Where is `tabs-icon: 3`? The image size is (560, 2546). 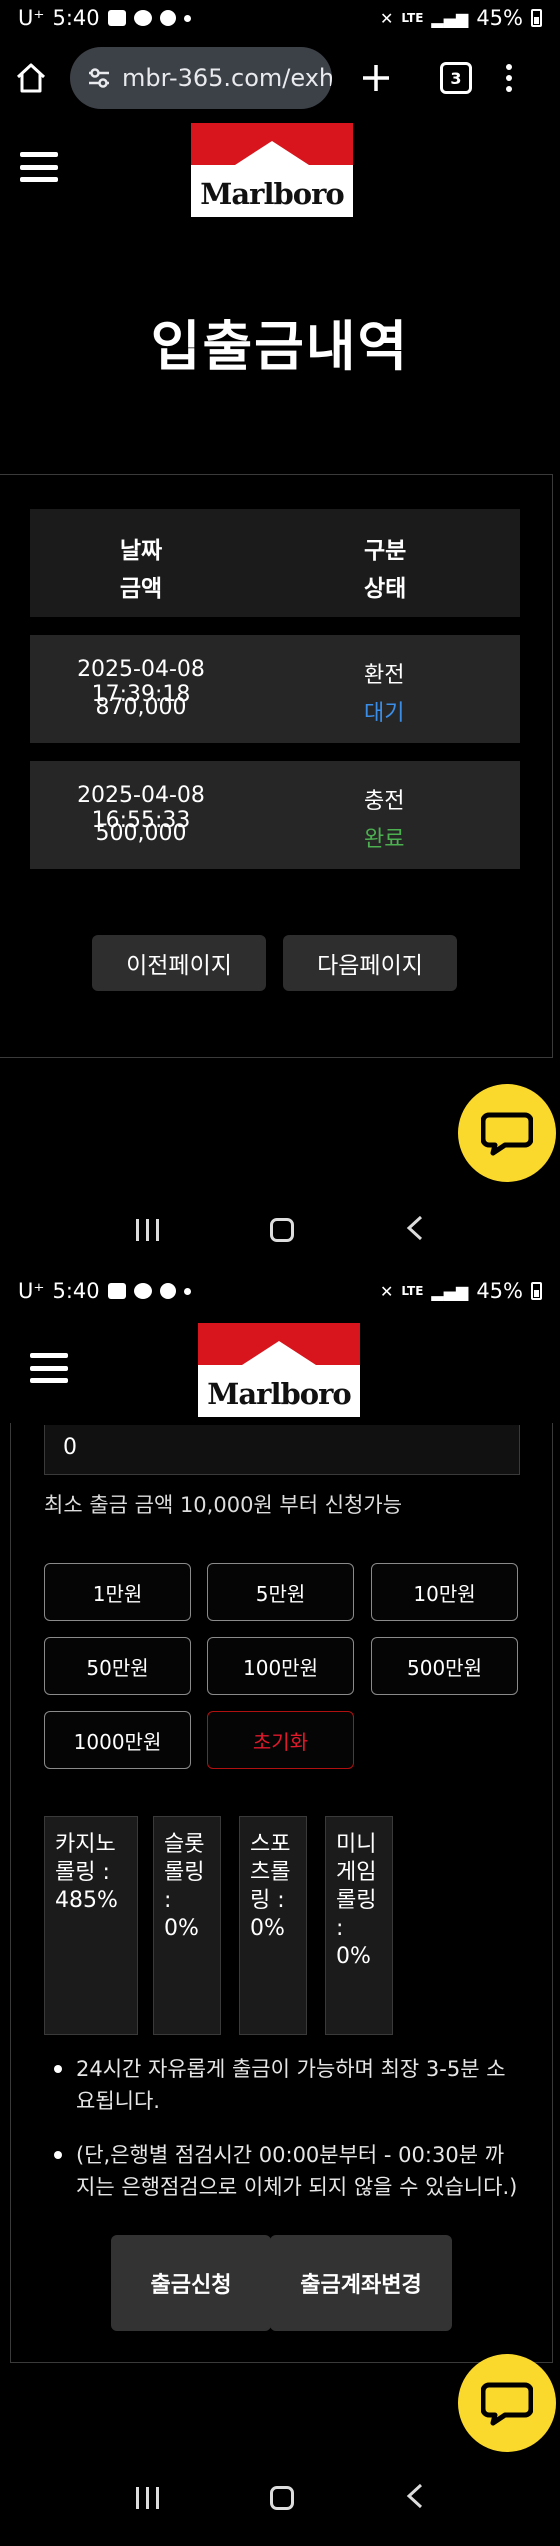 tabs-icon: 3 is located at coordinates (456, 78).